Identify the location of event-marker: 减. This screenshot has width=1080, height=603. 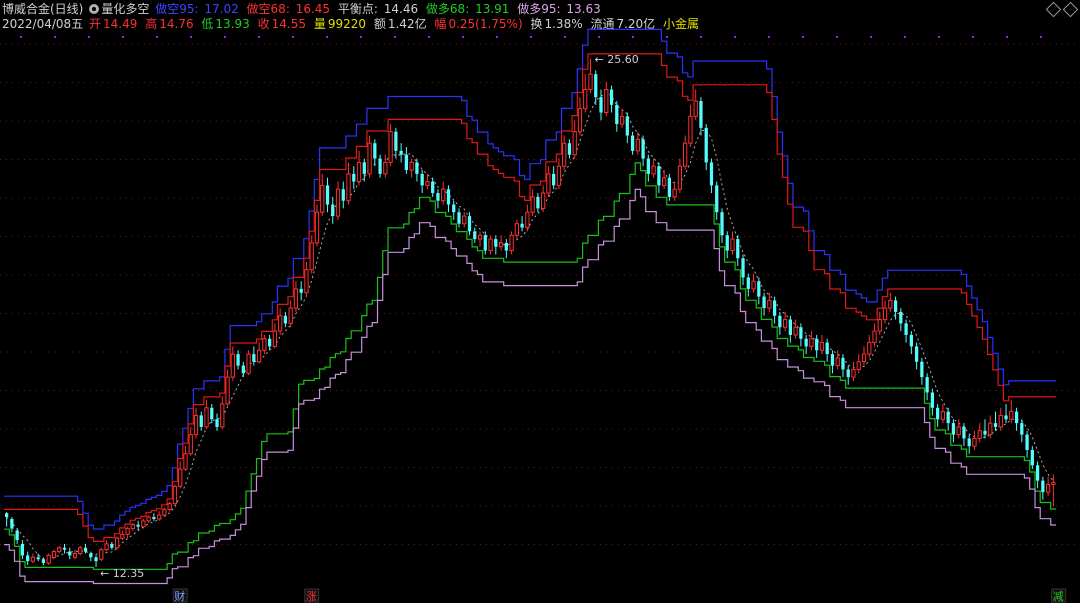
(1058, 596).